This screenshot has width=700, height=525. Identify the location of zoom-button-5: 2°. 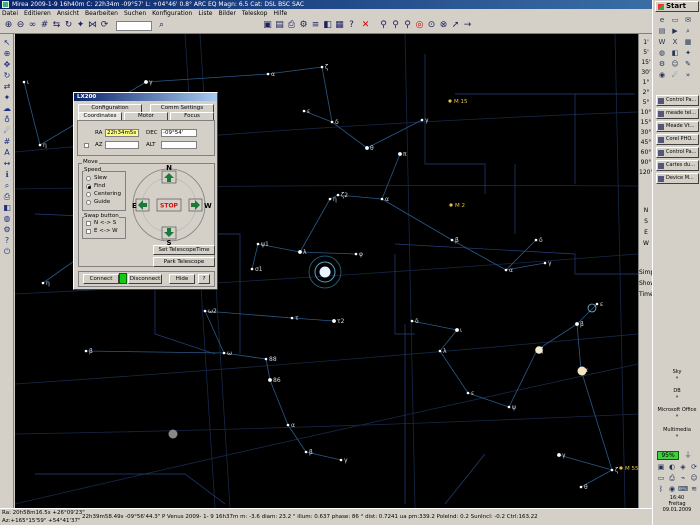
(646, 92).